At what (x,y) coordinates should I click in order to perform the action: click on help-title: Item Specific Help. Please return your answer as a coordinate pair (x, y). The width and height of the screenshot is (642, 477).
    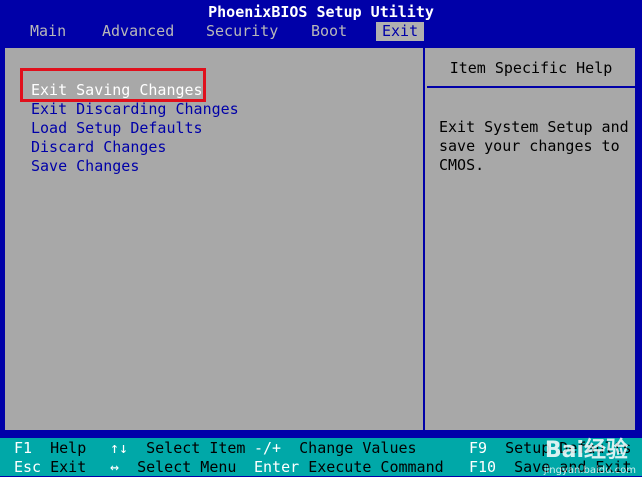
    Looking at the image, I should click on (531, 68).